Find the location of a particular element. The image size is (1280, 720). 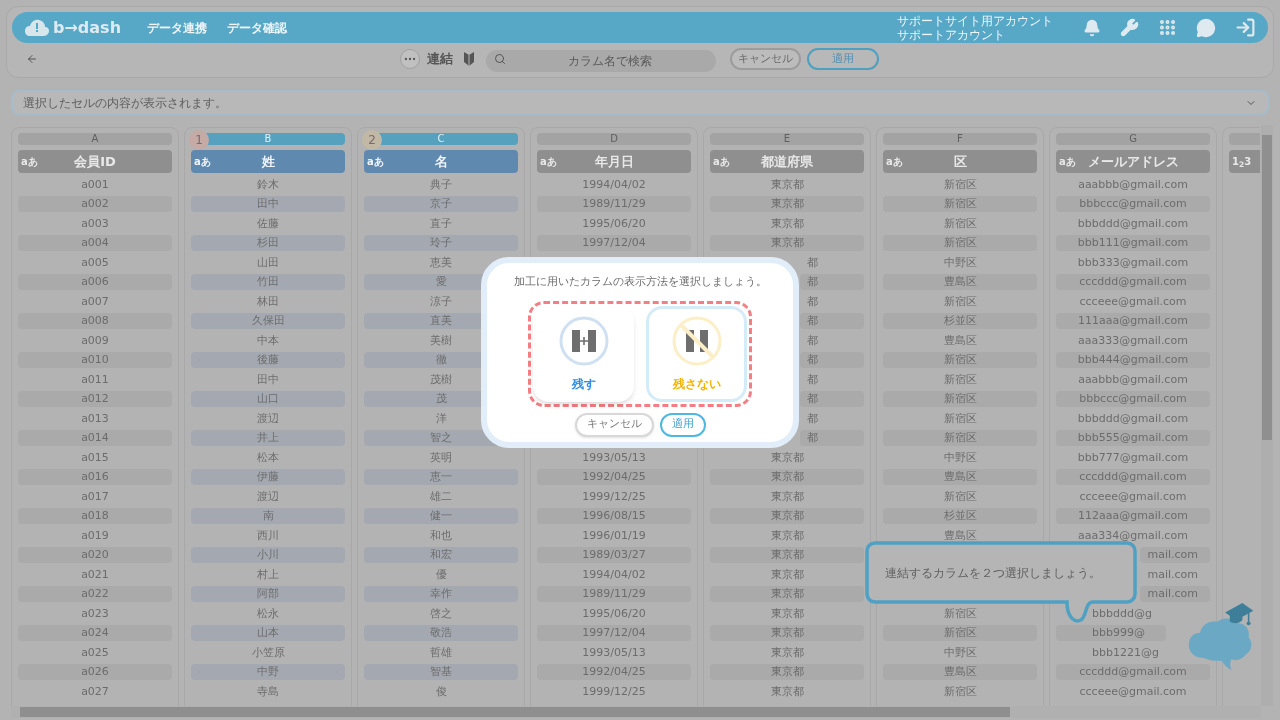

table-cell-text: 豊島区 is located at coordinates (960, 535).